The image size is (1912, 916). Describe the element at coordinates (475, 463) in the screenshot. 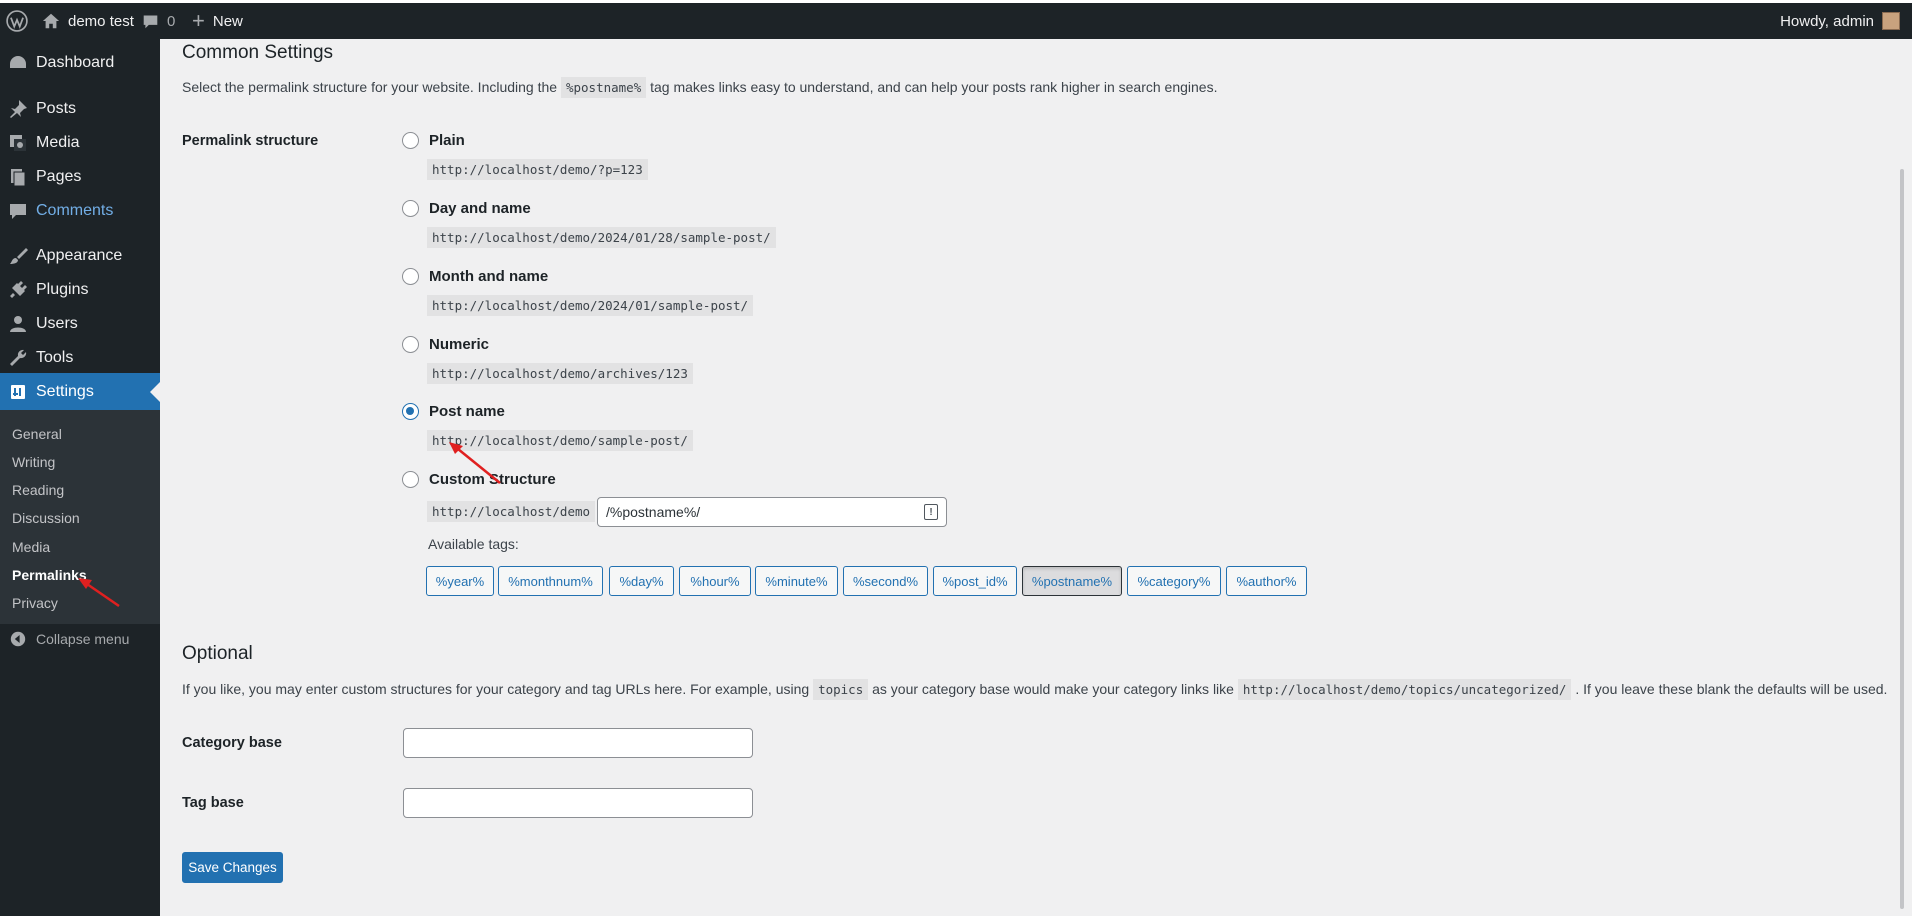

I see `annotation-arrow-post-name` at that location.